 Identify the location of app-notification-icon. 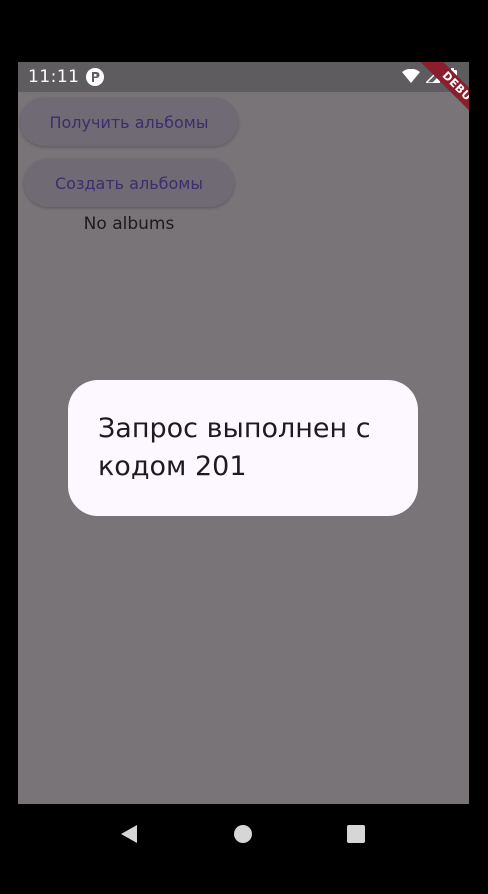
(95, 77).